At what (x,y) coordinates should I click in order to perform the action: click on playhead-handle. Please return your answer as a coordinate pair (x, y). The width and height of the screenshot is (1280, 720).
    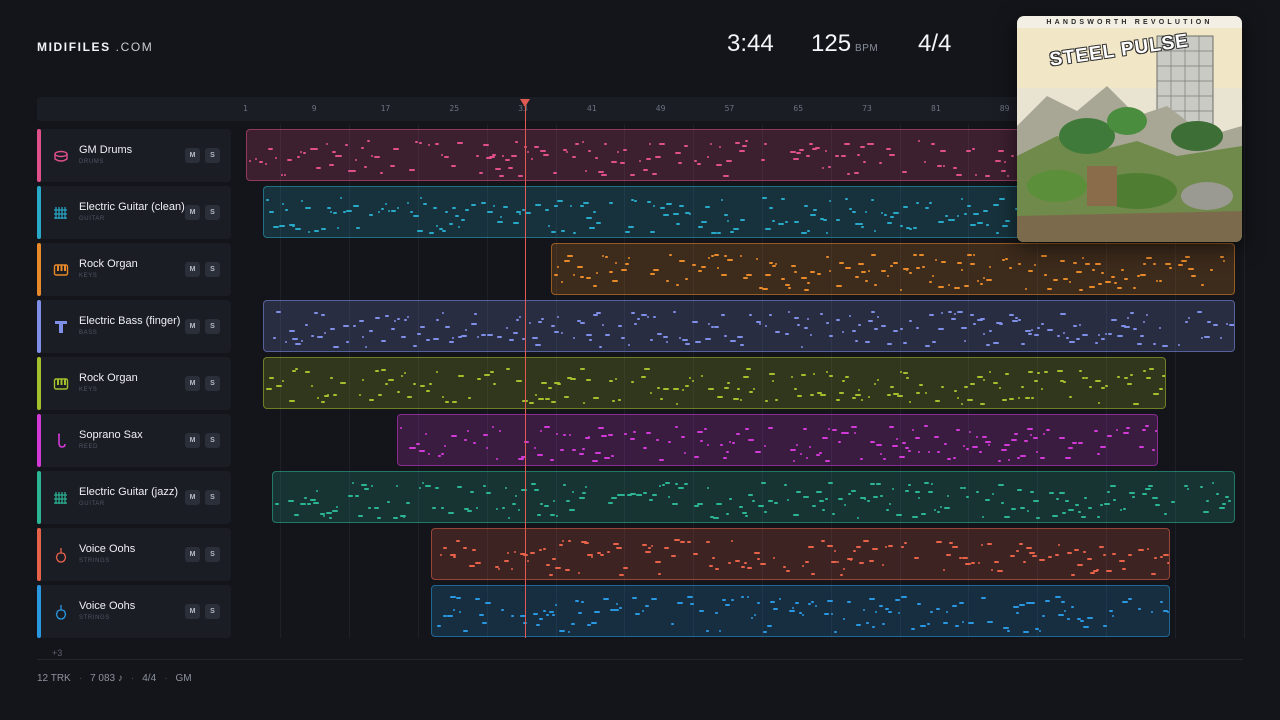
    Looking at the image, I should click on (525, 103).